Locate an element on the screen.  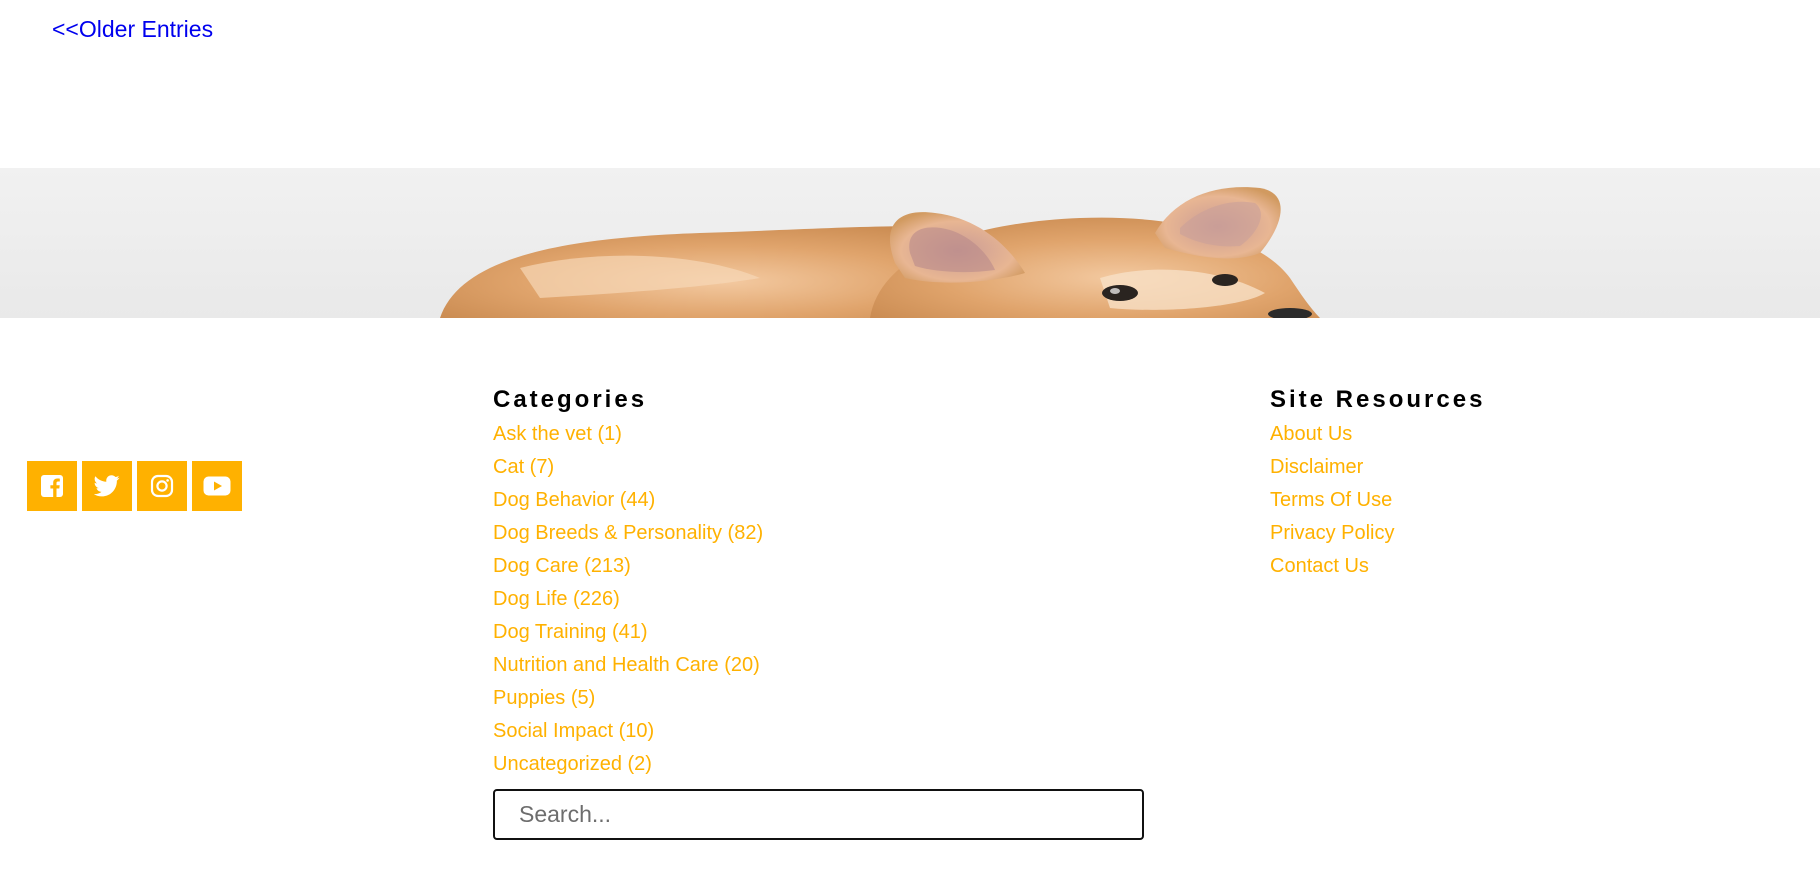
list-item: Puppies (5) is located at coordinates (628, 698).